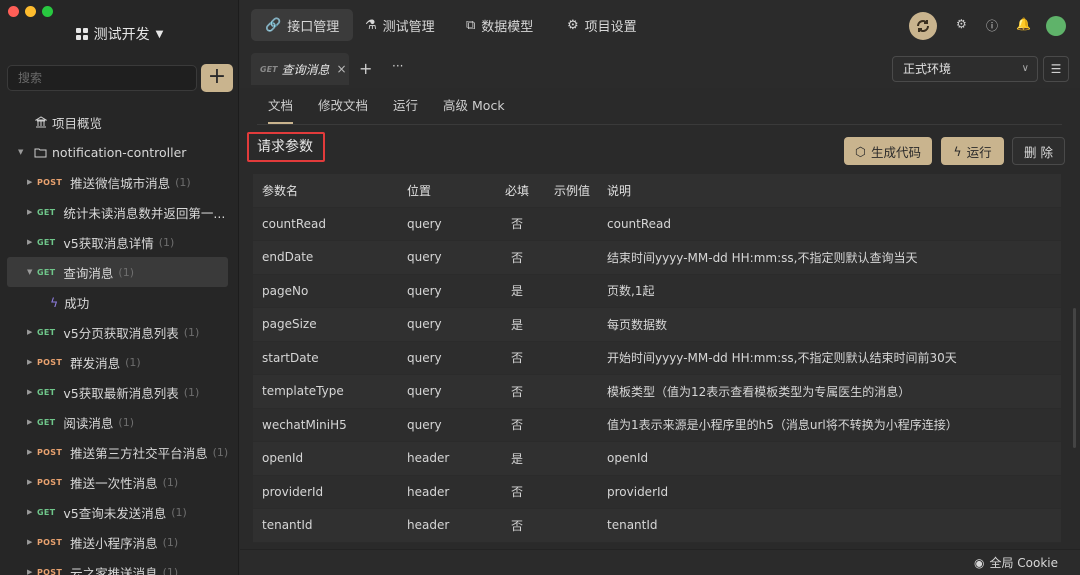 This screenshot has width=1080, height=575. What do you see at coordinates (475, 106) in the screenshot?
I see `subtab-advanced-mock: 高级 Mock` at bounding box center [475, 106].